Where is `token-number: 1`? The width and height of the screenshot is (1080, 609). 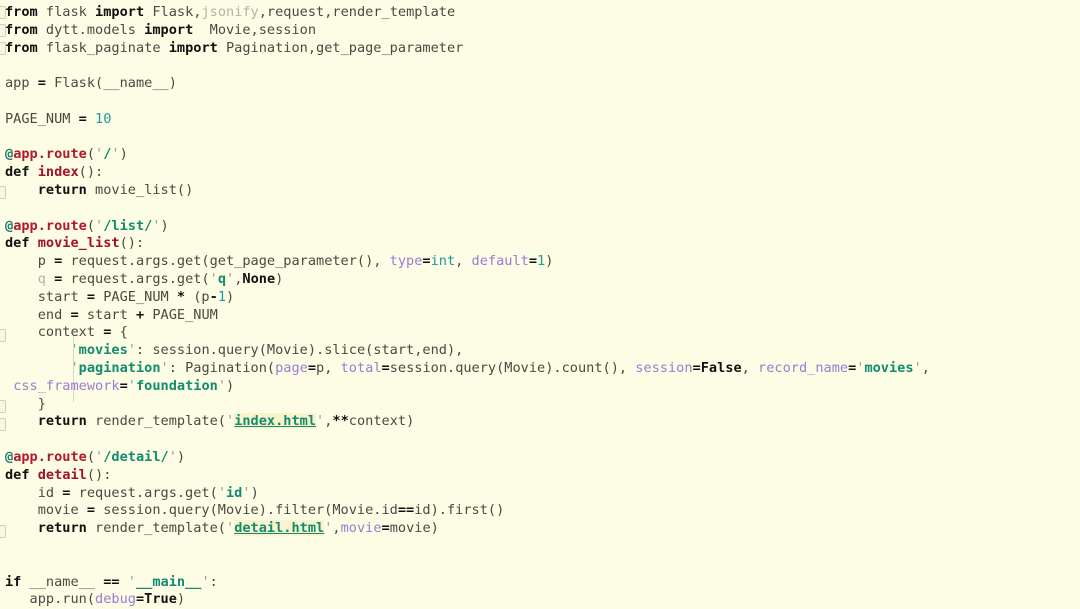
token-number: 1 is located at coordinates (541, 261).